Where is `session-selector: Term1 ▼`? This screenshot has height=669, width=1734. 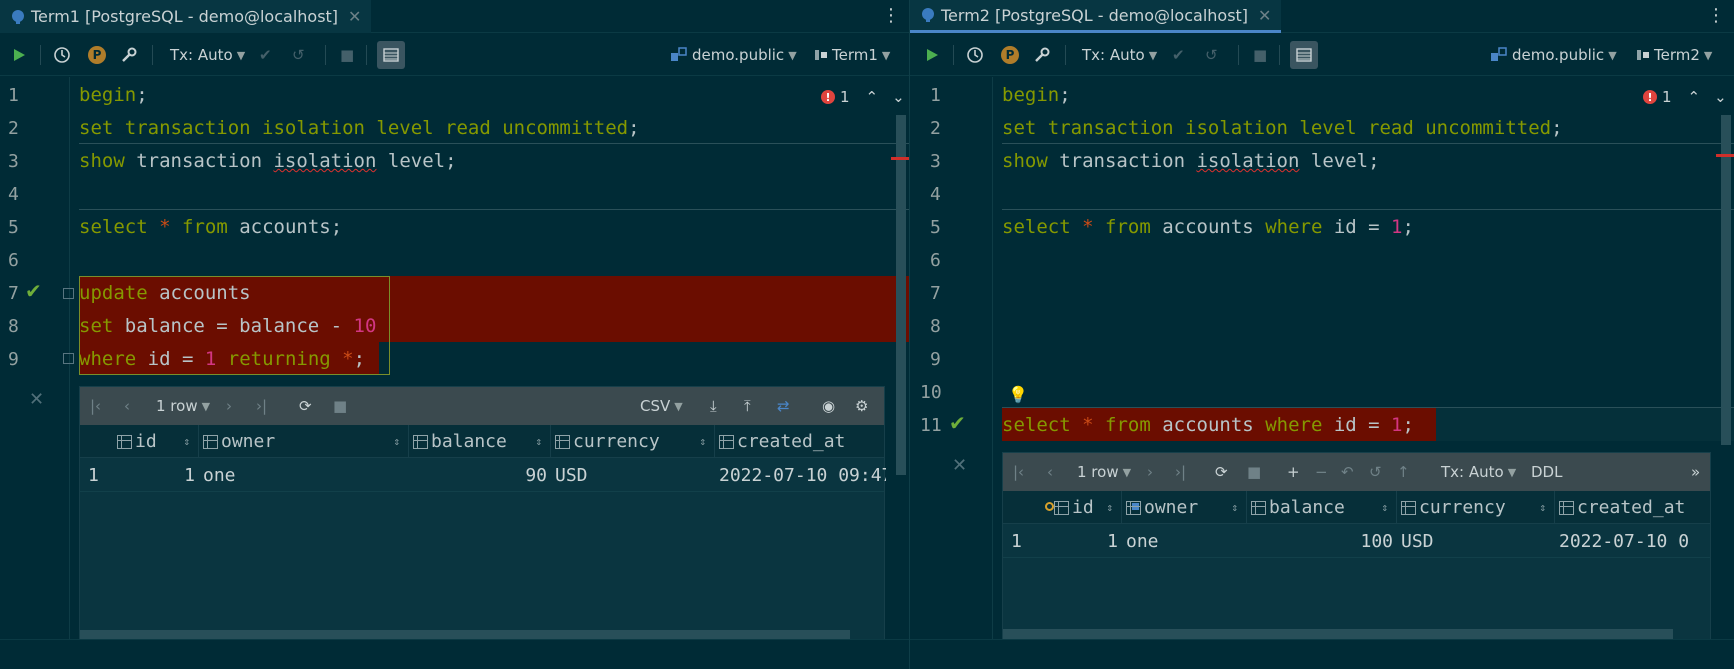 session-selector: Term1 ▼ is located at coordinates (852, 55).